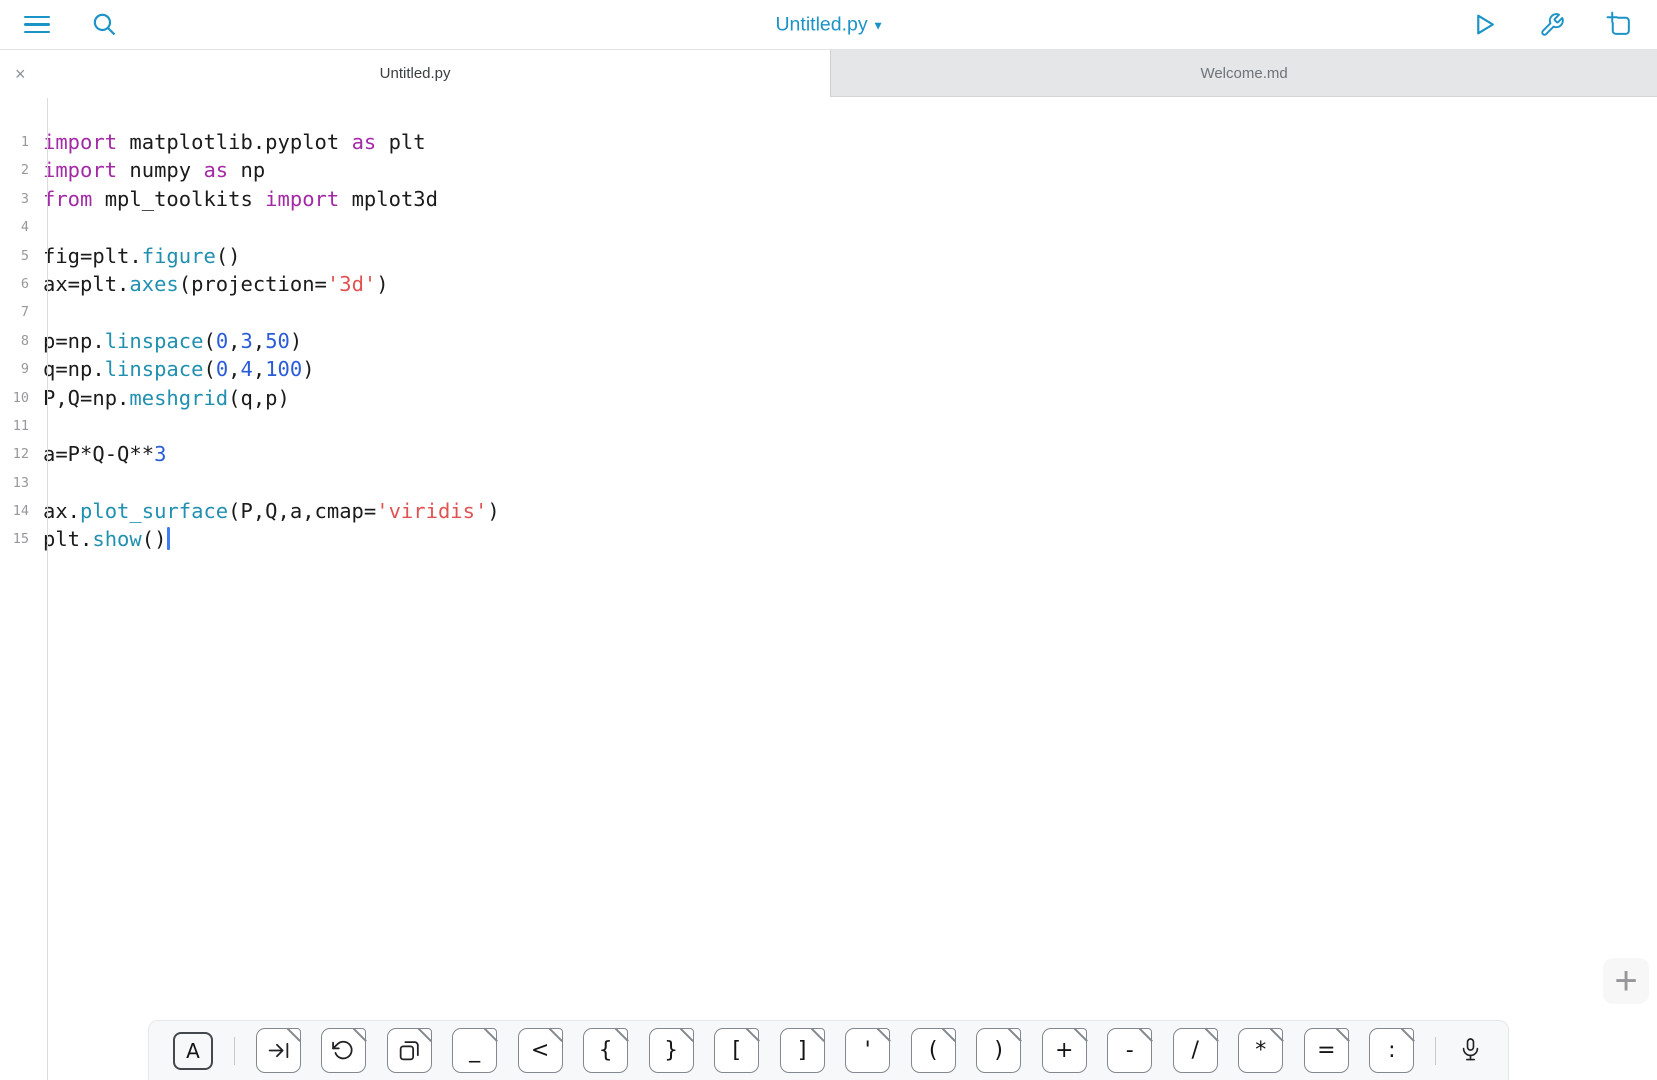  I want to click on key-label: =, so click(1326, 1050).